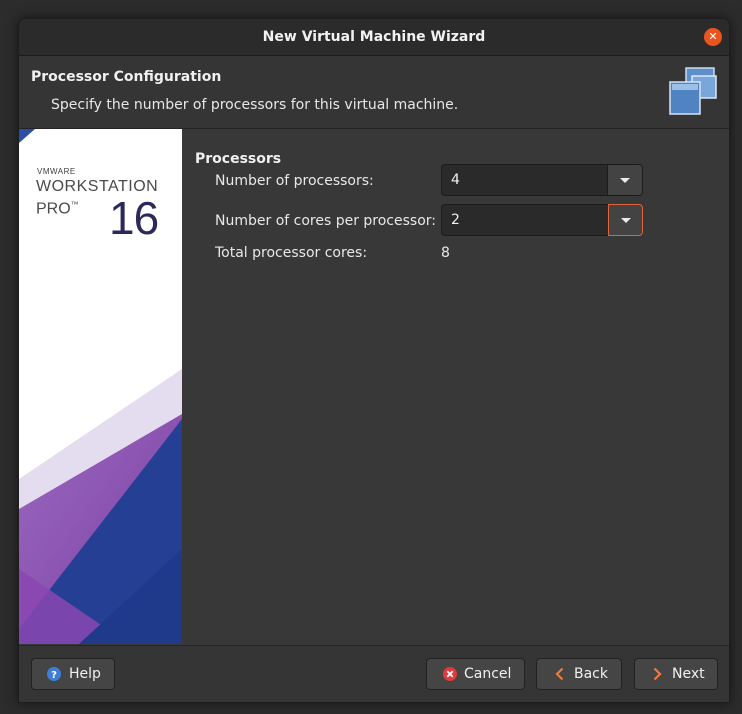 The height and width of the screenshot is (714, 742). I want to click on cancel-label: Cancel, so click(488, 674).